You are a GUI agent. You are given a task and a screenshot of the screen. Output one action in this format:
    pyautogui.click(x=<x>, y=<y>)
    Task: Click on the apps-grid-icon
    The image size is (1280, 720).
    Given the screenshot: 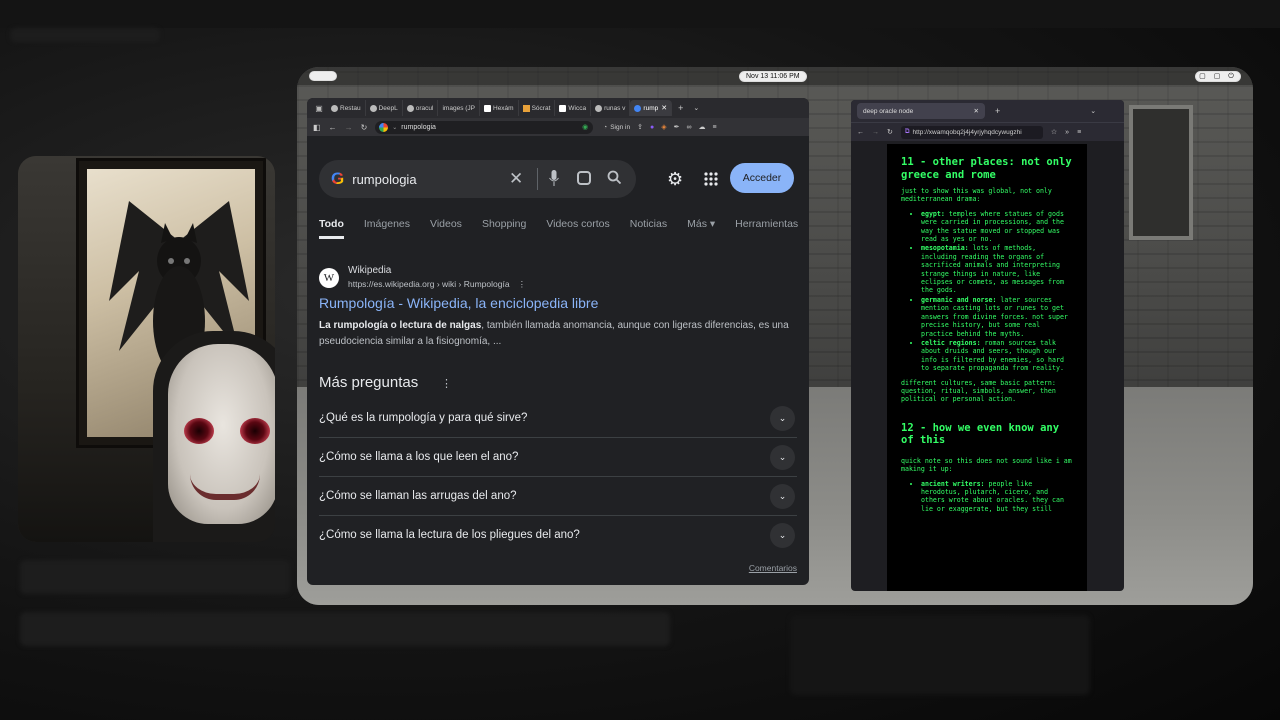 What is the action you would take?
    pyautogui.click(x=711, y=179)
    